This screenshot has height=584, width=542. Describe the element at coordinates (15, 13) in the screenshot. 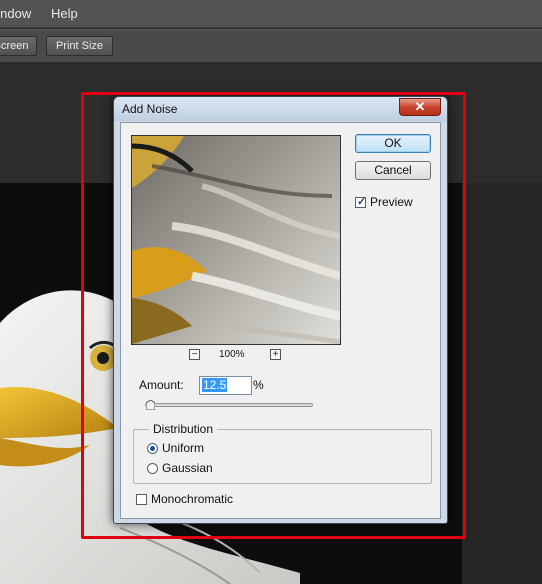

I see `menu-window: Window` at that location.